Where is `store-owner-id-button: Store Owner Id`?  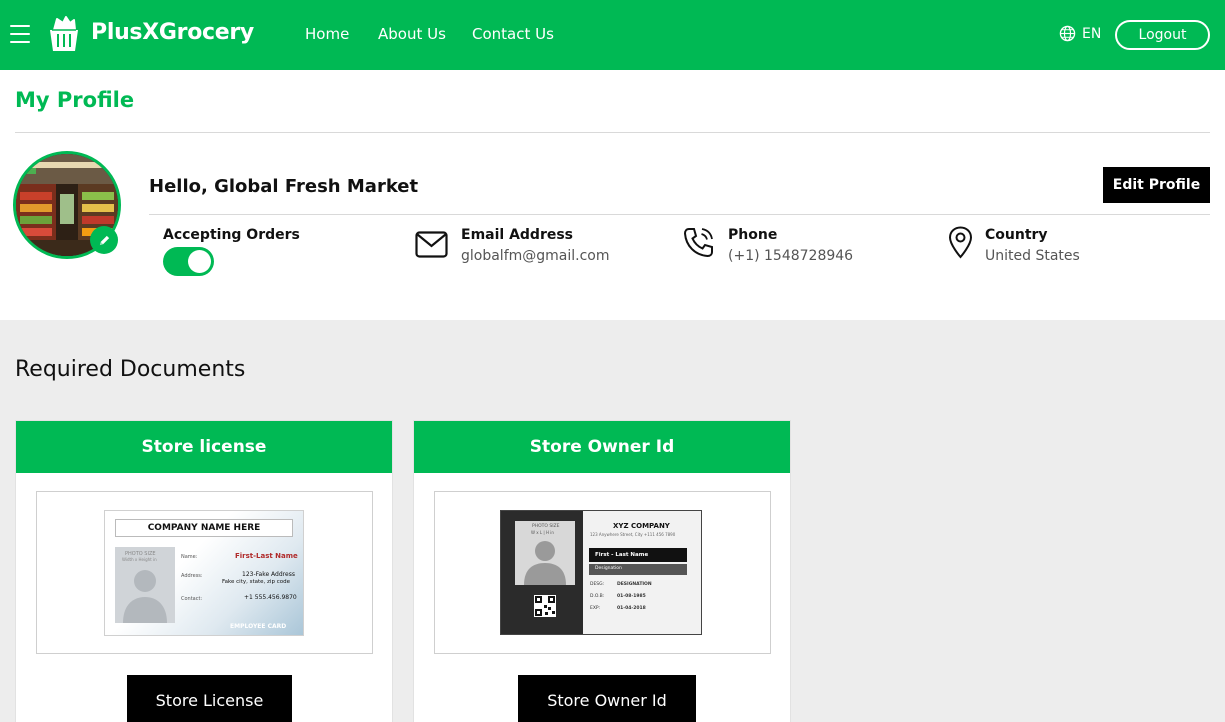 store-owner-id-button: Store Owner Id is located at coordinates (607, 698).